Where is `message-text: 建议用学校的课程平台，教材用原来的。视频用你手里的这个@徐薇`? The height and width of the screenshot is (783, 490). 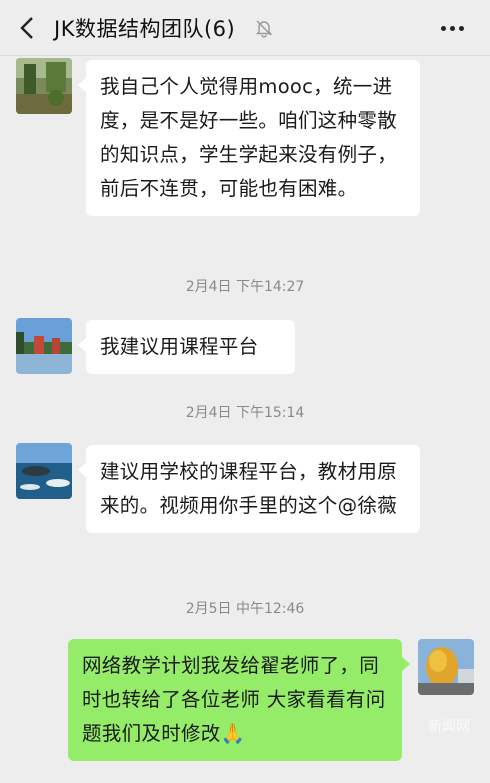 message-text: 建议用学校的课程平台，教材用原来的。视频用你手里的这个@徐薇 is located at coordinates (249, 488).